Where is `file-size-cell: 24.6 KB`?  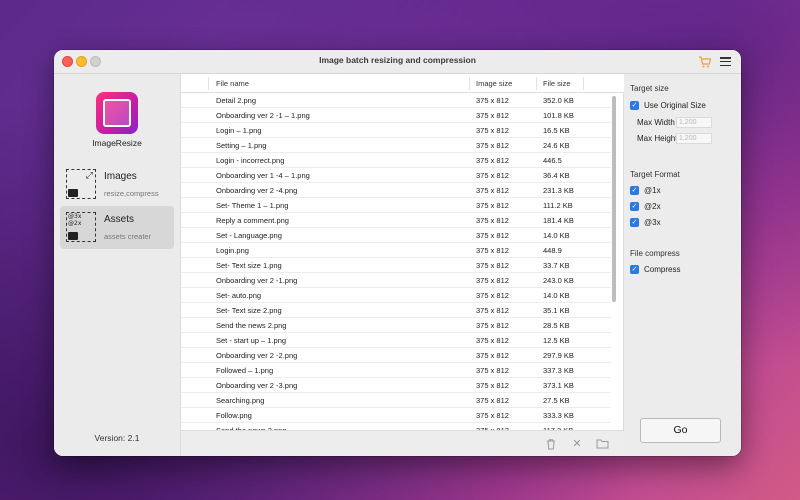 file-size-cell: 24.6 KB is located at coordinates (556, 145).